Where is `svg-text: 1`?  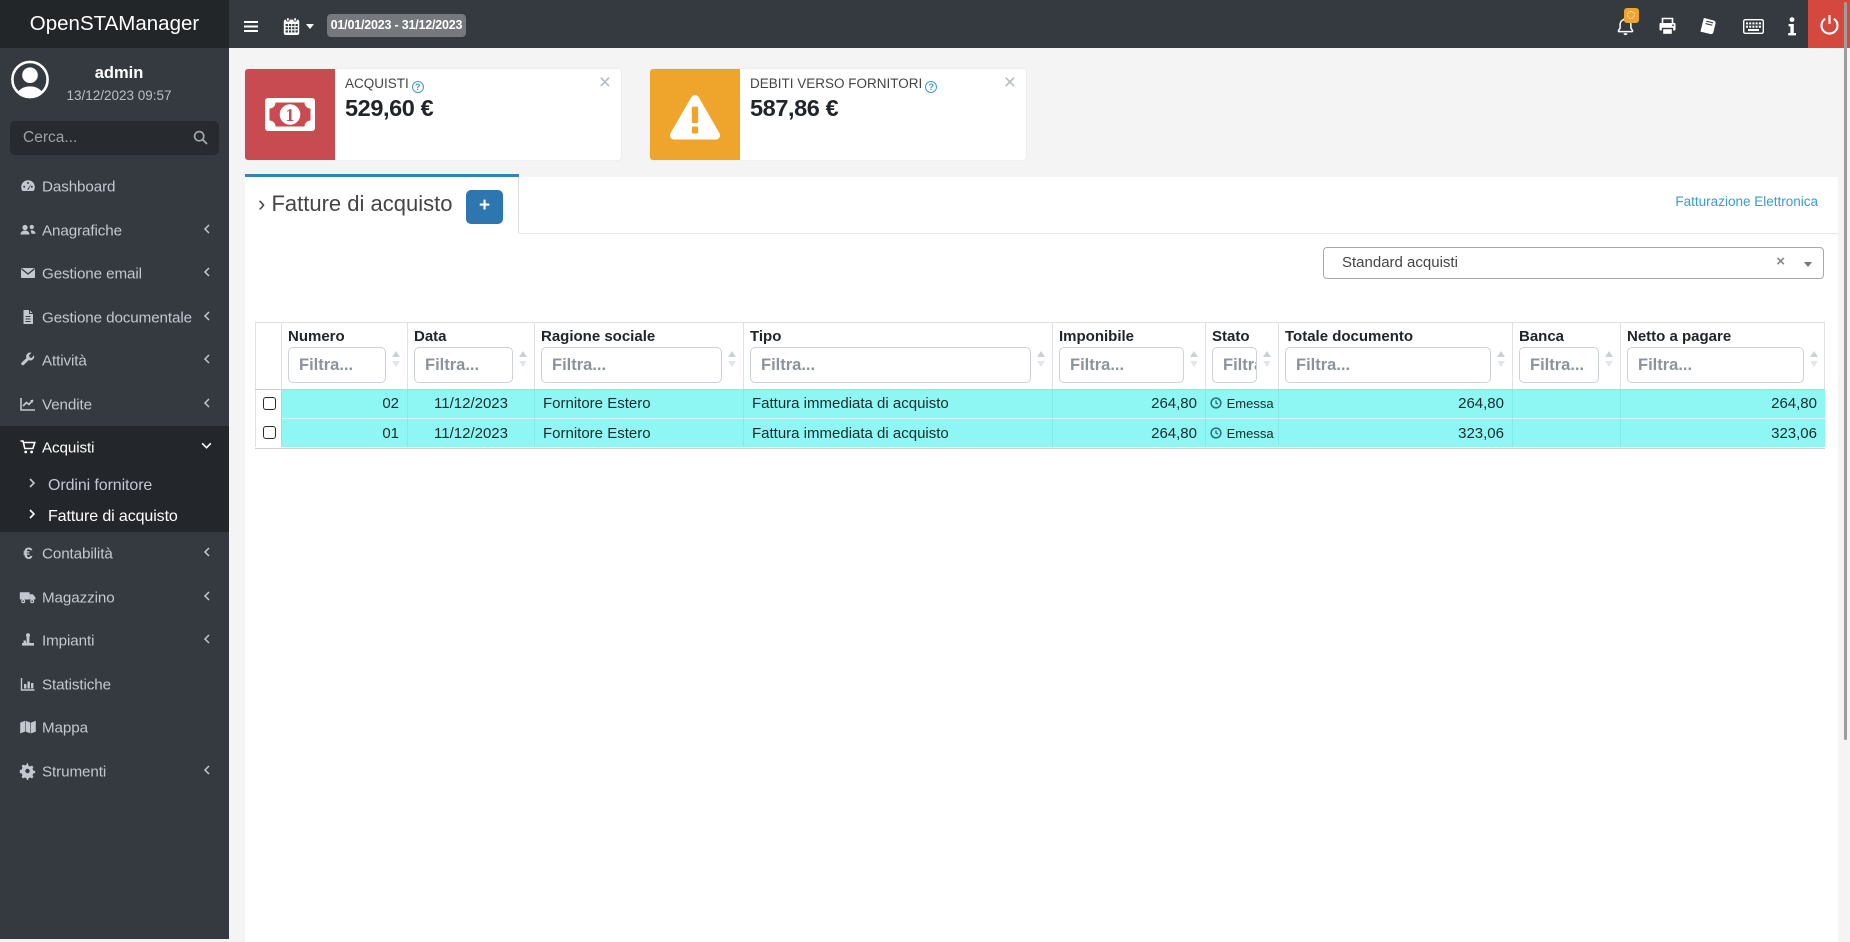 svg-text: 1 is located at coordinates (290, 115).